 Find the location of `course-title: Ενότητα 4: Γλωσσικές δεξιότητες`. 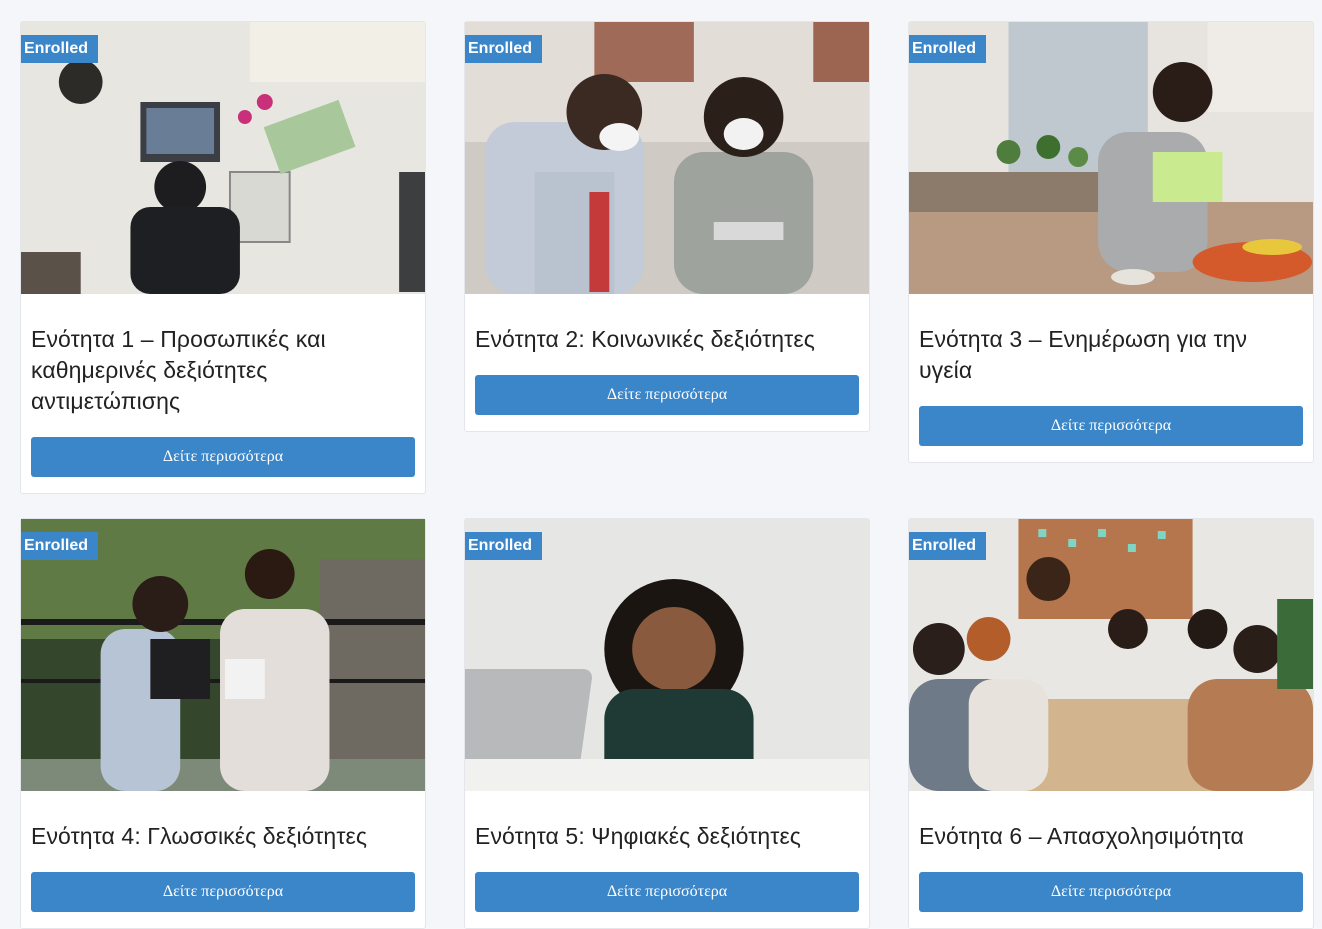

course-title: Ενότητα 4: Γλωσσικές δεξιότητες is located at coordinates (223, 836).